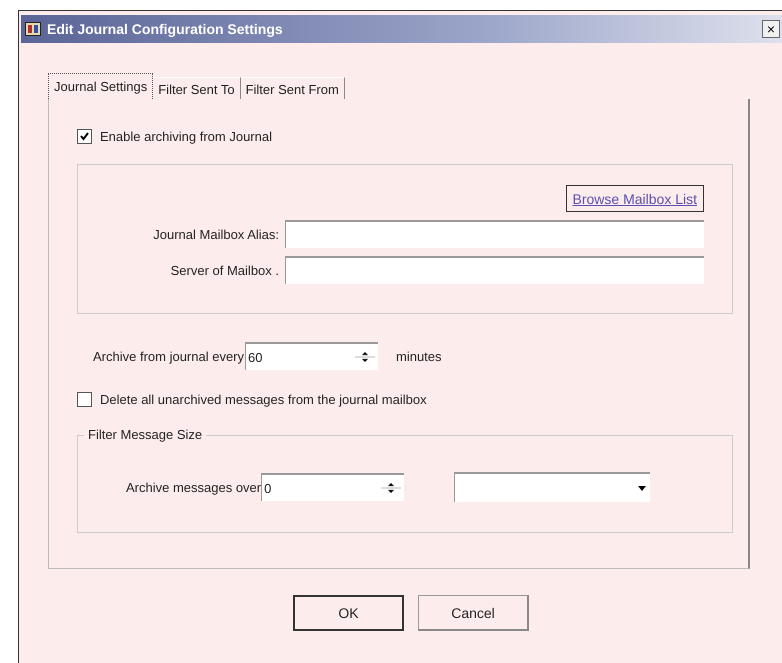  Describe the element at coordinates (33, 29) in the screenshot. I see `journal-icon` at that location.